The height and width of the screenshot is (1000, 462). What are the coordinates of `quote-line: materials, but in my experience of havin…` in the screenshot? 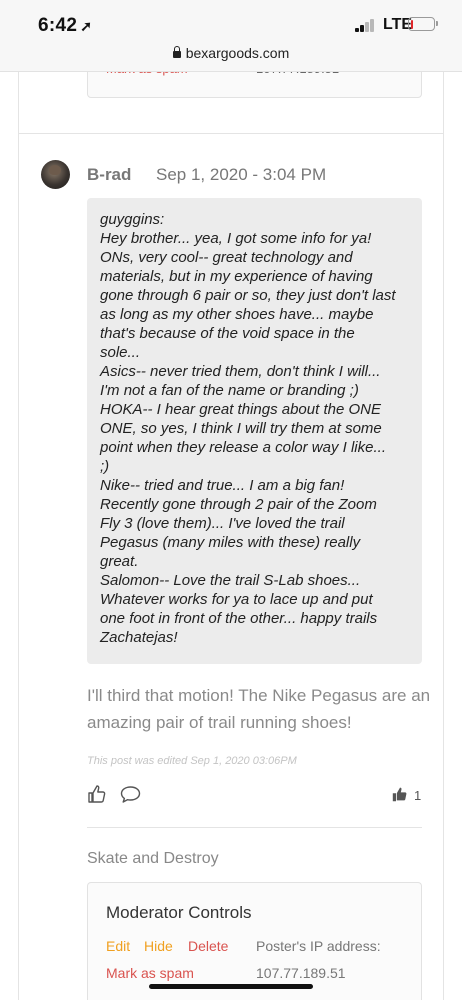 It's located at (236, 276).